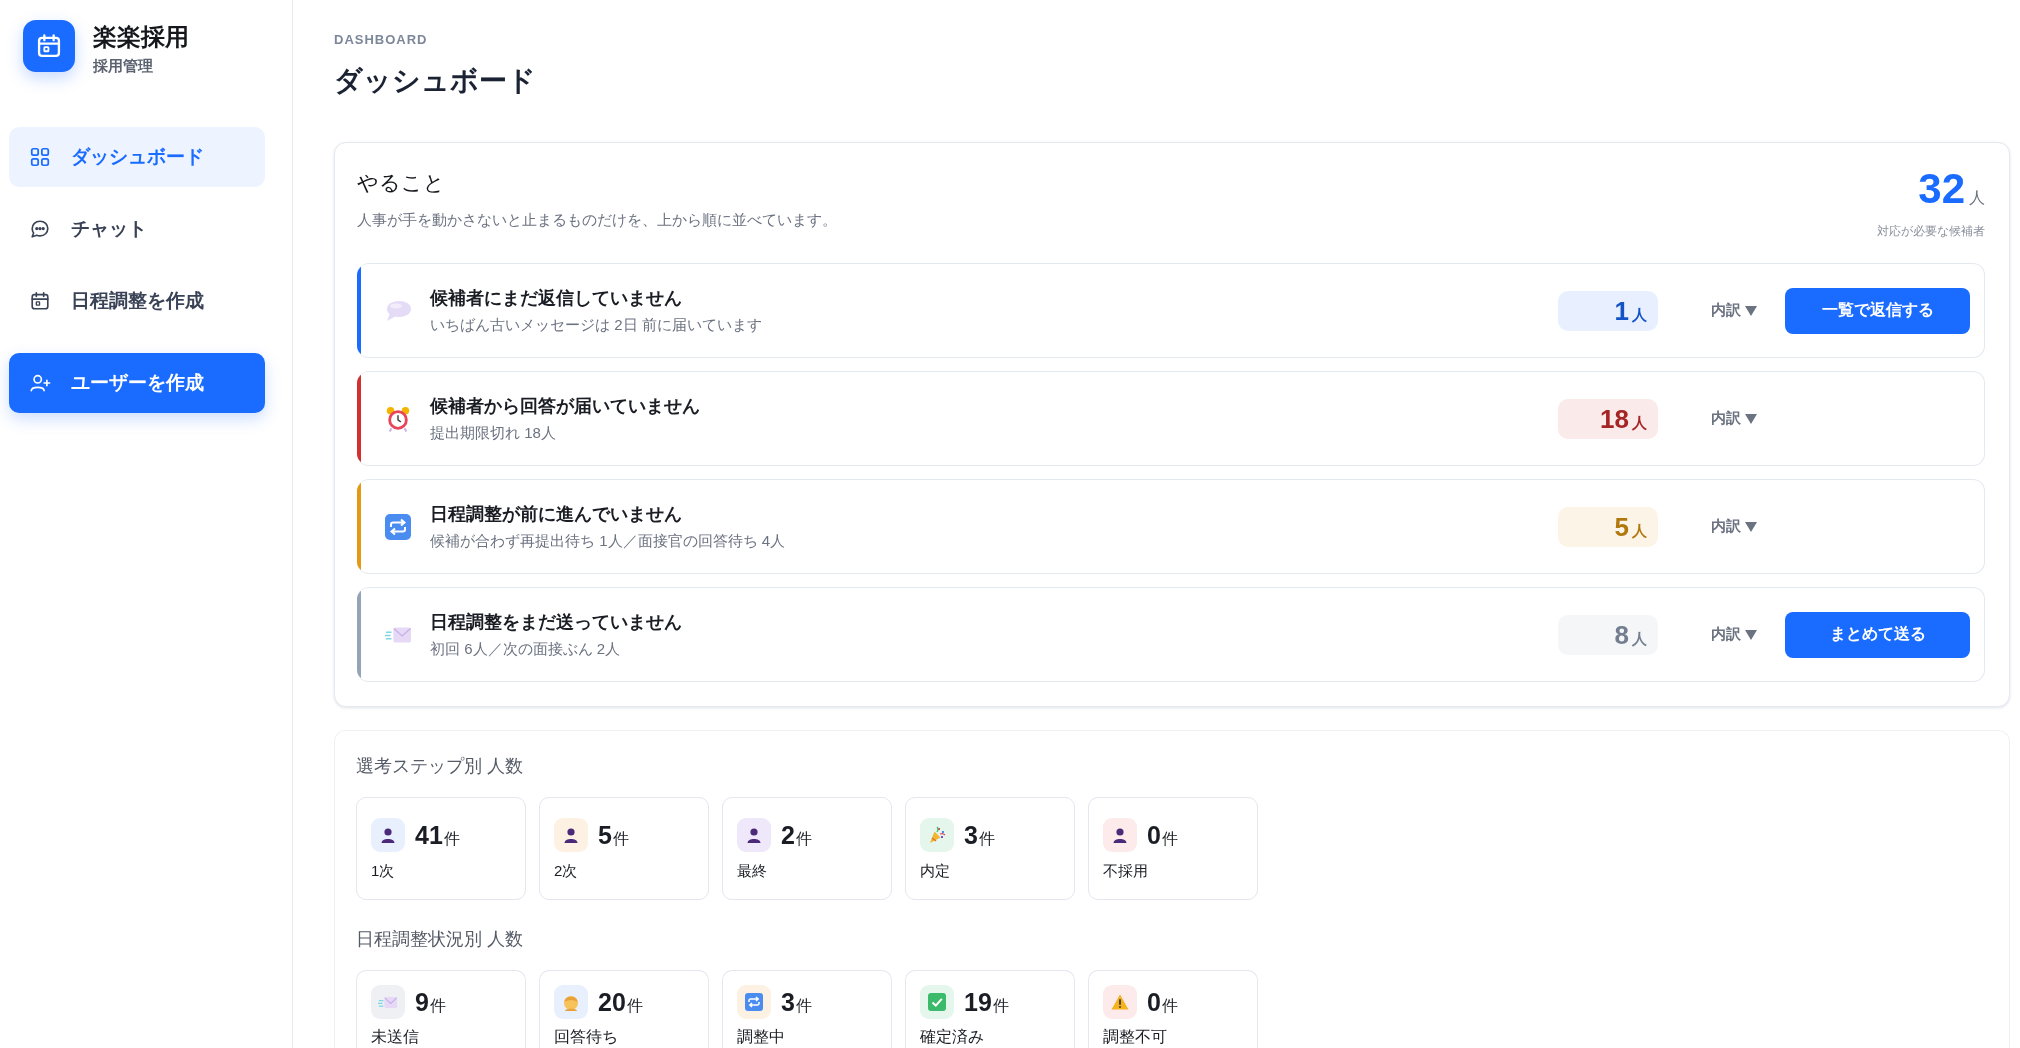  Describe the element at coordinates (1931, 231) in the screenshot. I see `total-caption: 対応が必要な候補者` at that location.